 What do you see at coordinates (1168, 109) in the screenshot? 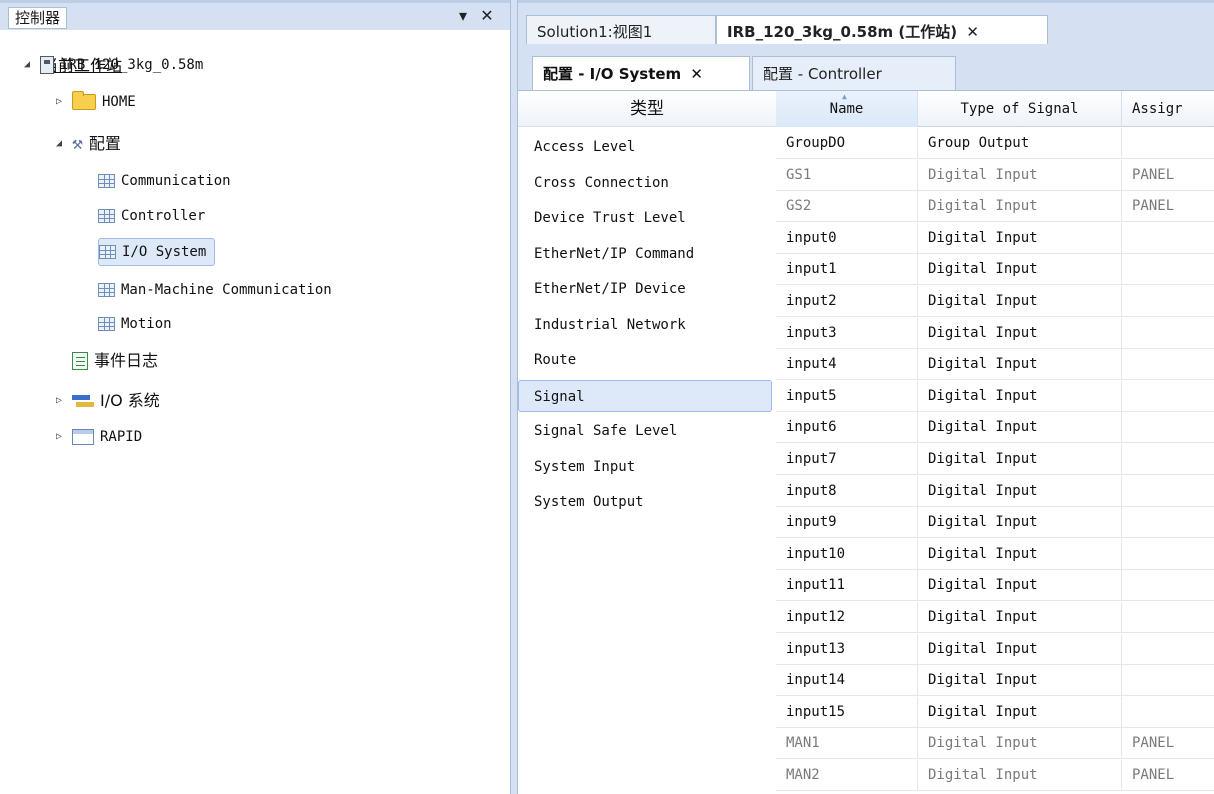
I see `column-header-assigned: Assigr` at bounding box center [1168, 109].